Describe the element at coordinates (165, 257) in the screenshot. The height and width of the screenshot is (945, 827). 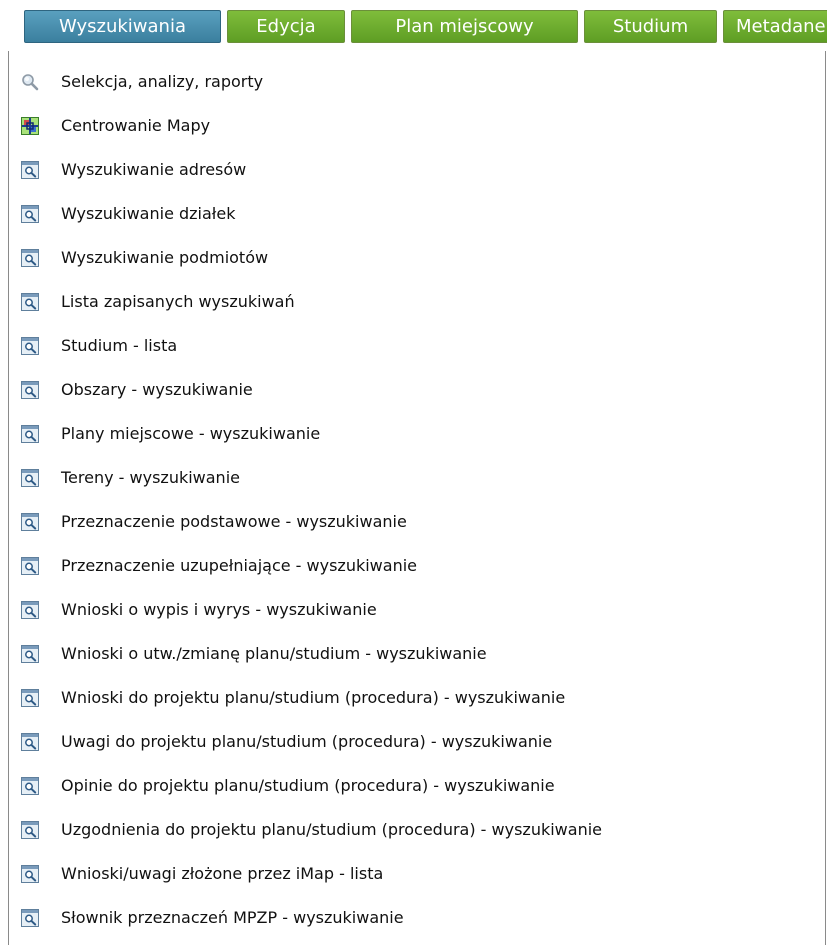
I see `menu-item-label: Wyszukiwanie podmiotów` at that location.